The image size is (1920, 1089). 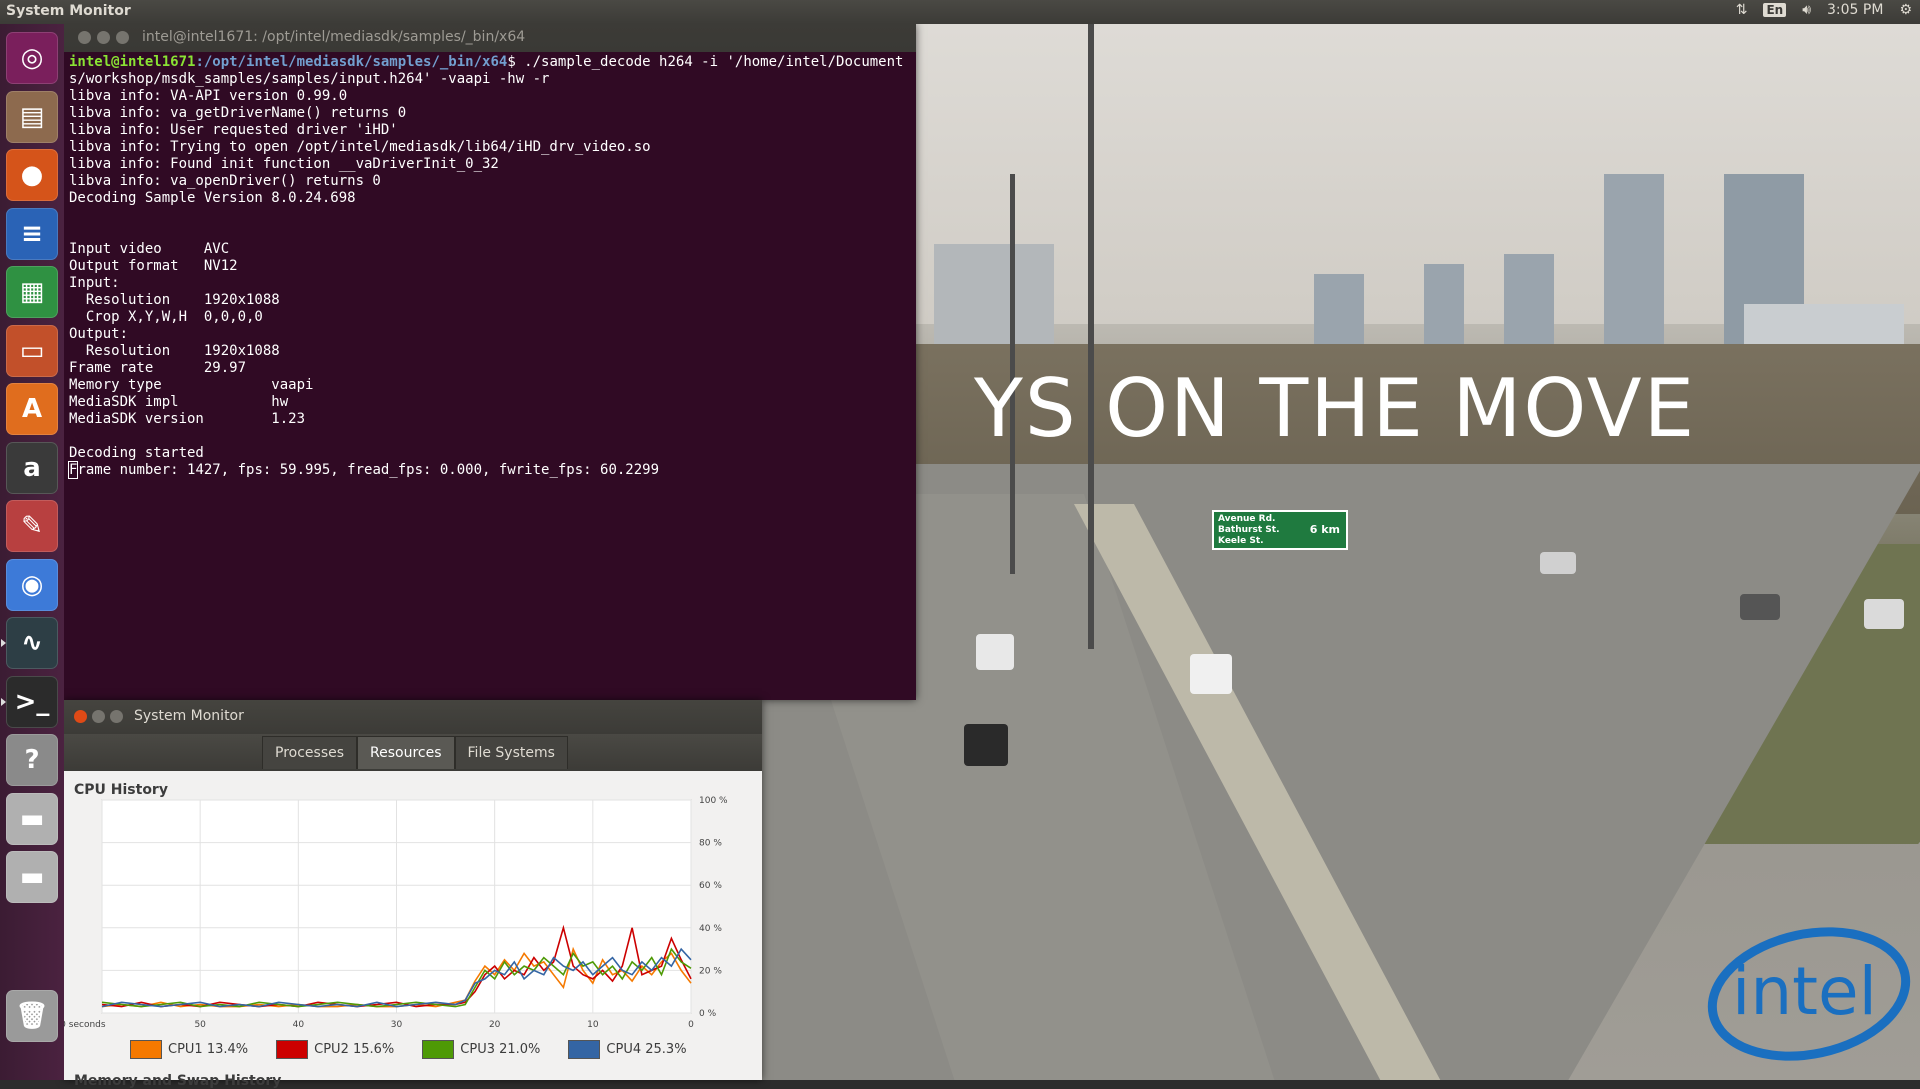 What do you see at coordinates (1804, 991) in the screenshot?
I see `intel-logo-text: intel` at bounding box center [1804, 991].